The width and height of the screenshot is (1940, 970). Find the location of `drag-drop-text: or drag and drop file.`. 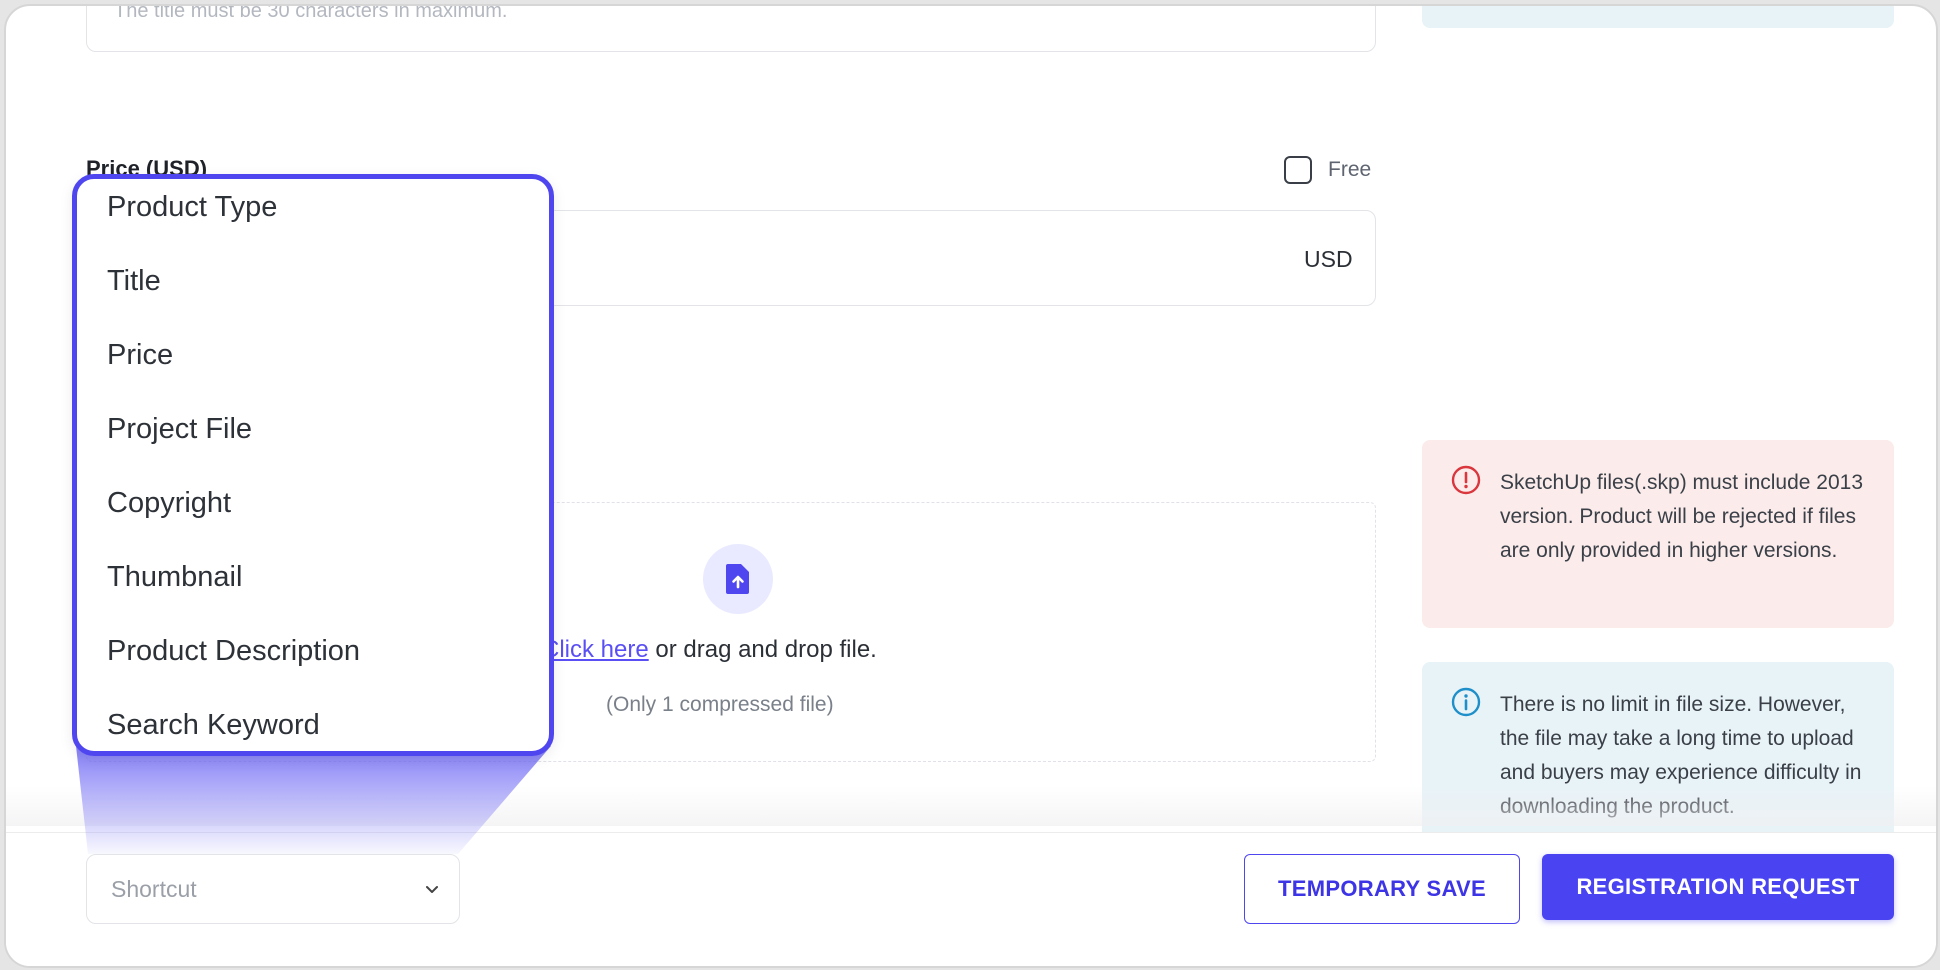

drag-drop-text: or drag and drop file. is located at coordinates (762, 649).